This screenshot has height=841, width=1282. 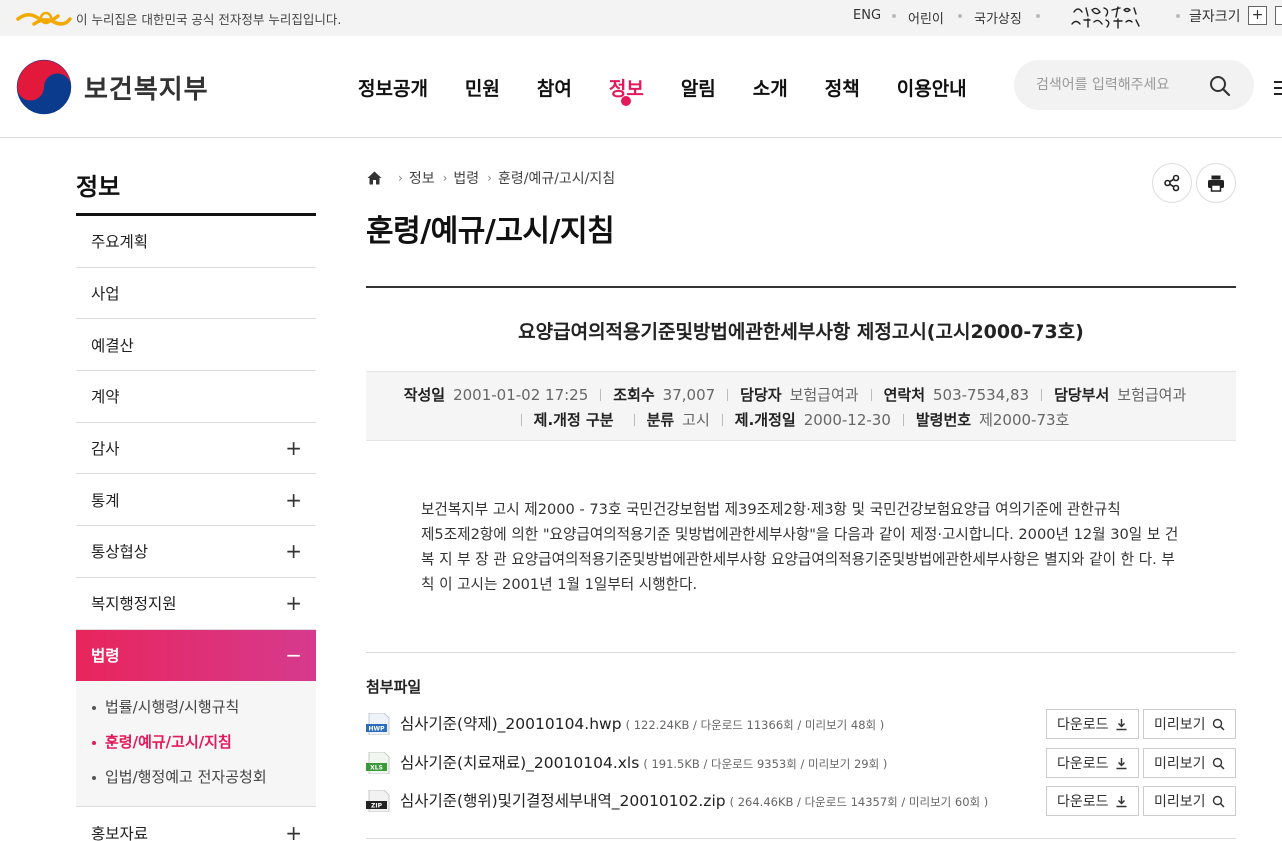 I want to click on meta-value: 2000-12-30, so click(x=847, y=419).